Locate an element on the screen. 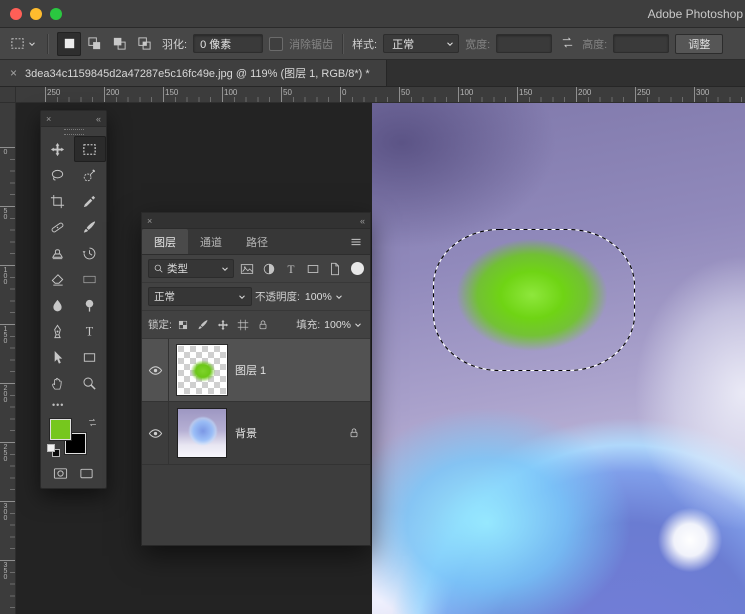  move-icon is located at coordinates (223, 325).